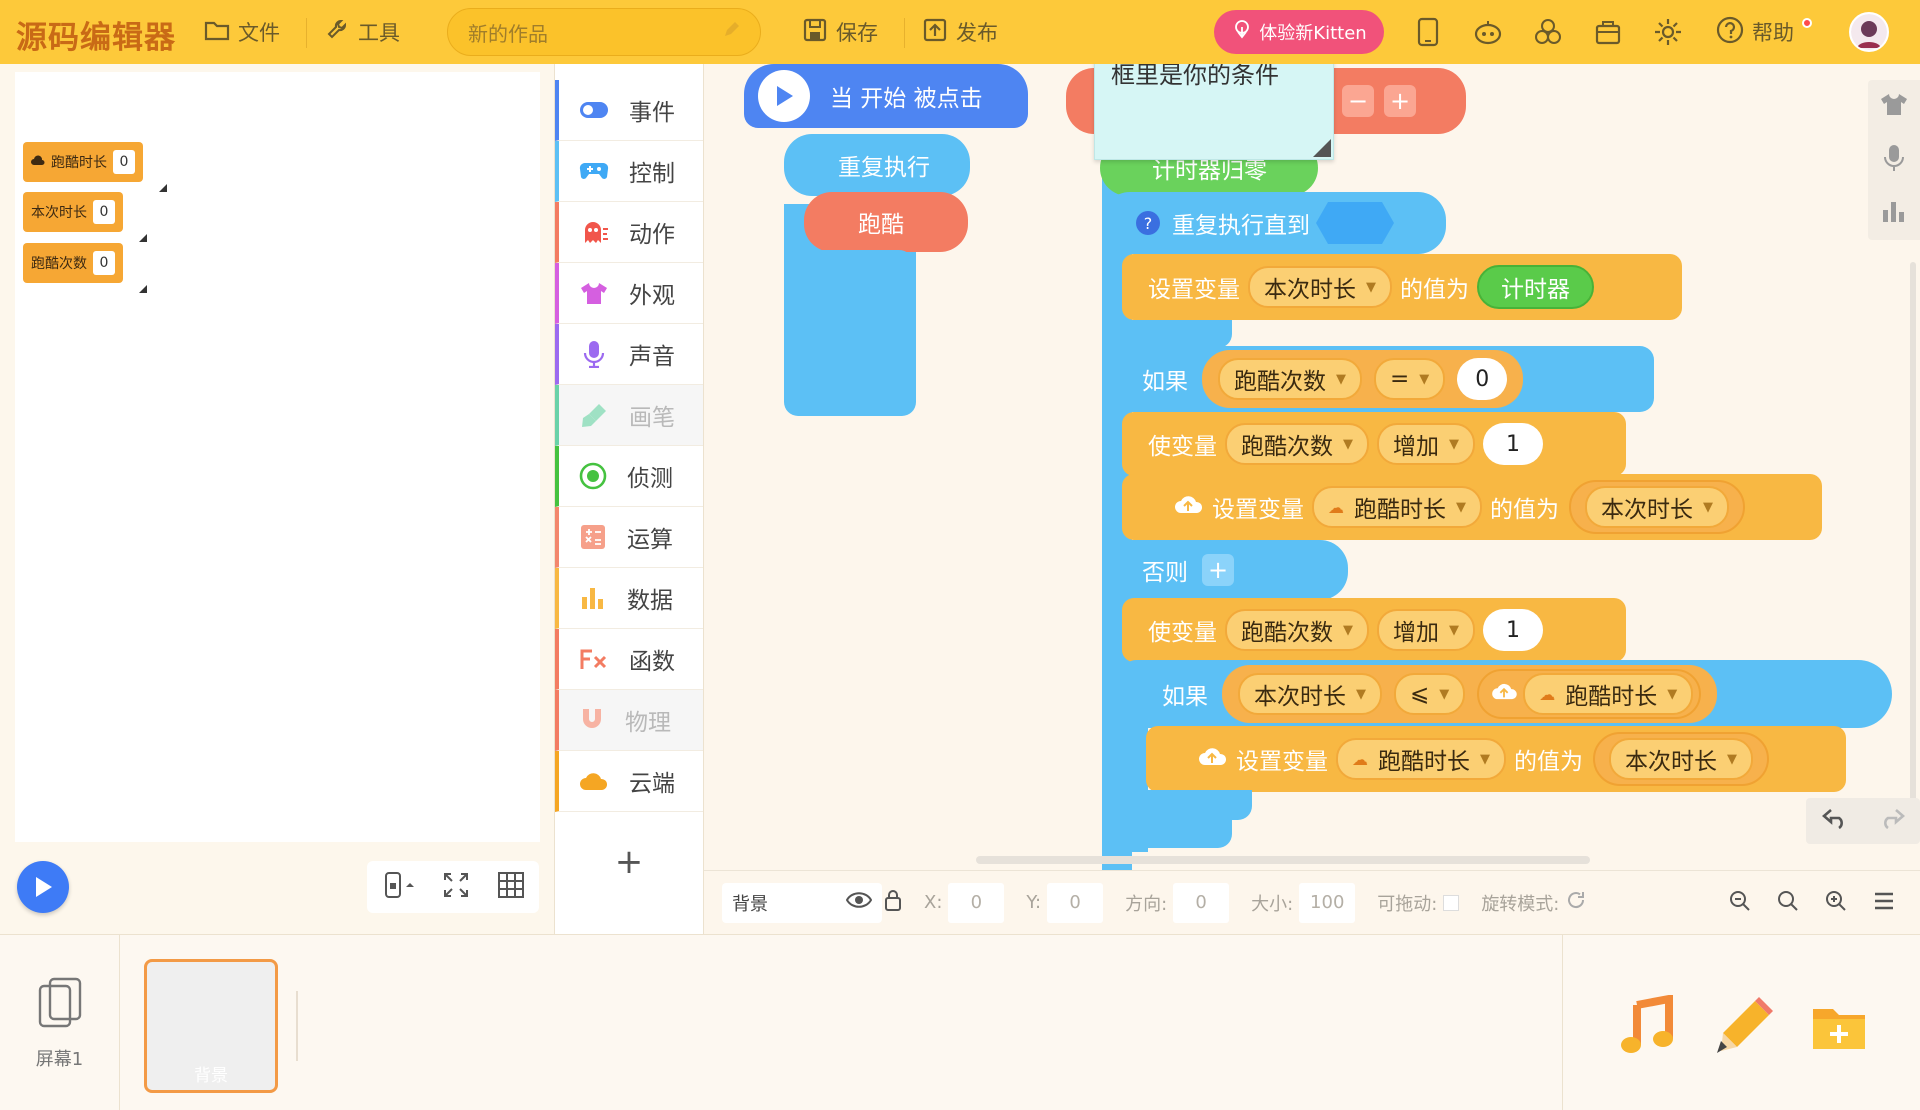  Describe the element at coordinates (1488, 32) in the screenshot. I see `robot-icon` at that location.